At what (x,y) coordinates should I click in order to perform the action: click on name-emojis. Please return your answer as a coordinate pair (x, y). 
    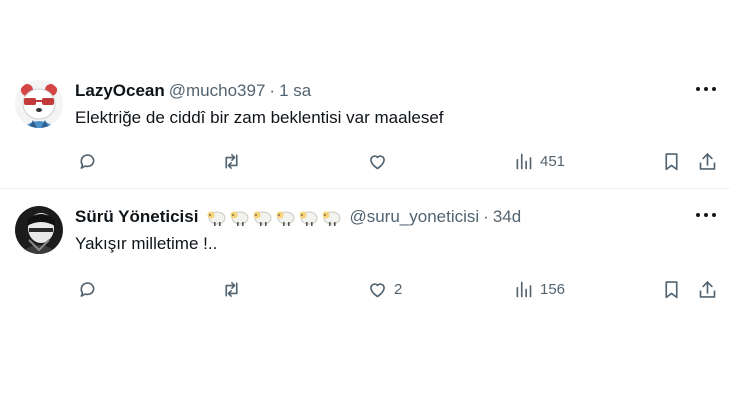
    Looking at the image, I should click on (273, 217).